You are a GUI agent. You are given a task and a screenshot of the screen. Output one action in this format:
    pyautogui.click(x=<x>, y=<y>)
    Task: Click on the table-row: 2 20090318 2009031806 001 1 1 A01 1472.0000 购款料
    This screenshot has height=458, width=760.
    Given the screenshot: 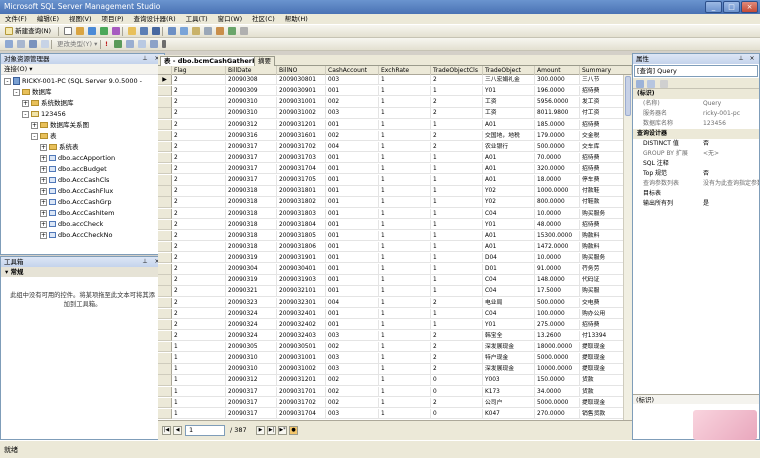 What is the action you would take?
    pyautogui.click(x=395, y=247)
    